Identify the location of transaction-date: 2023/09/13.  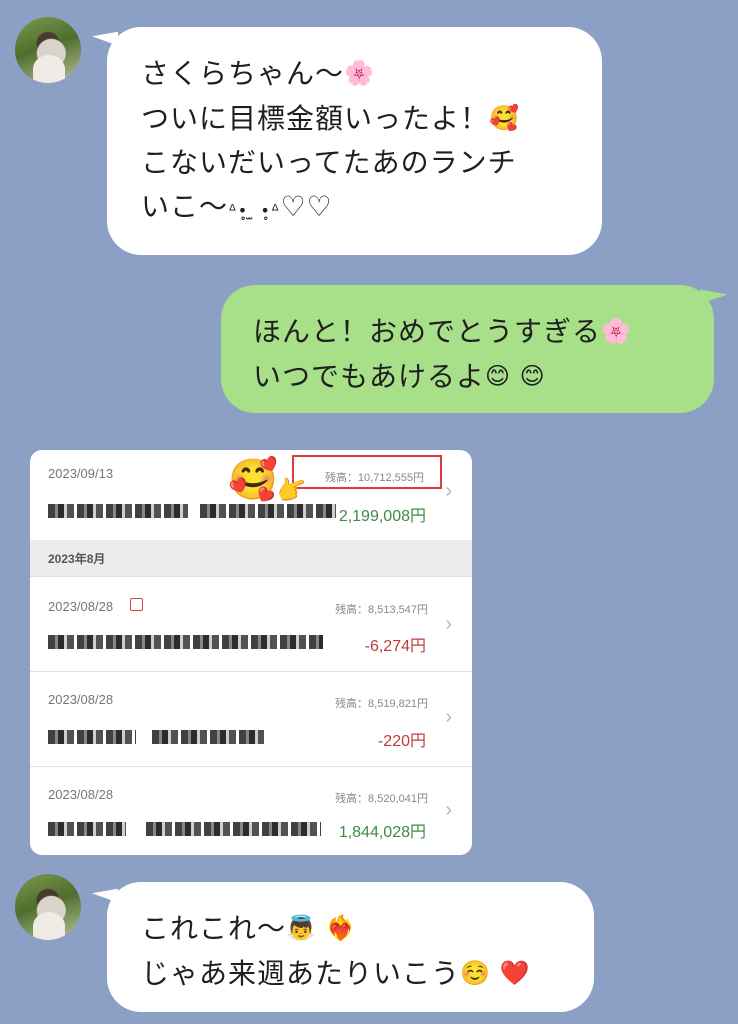
(81, 473).